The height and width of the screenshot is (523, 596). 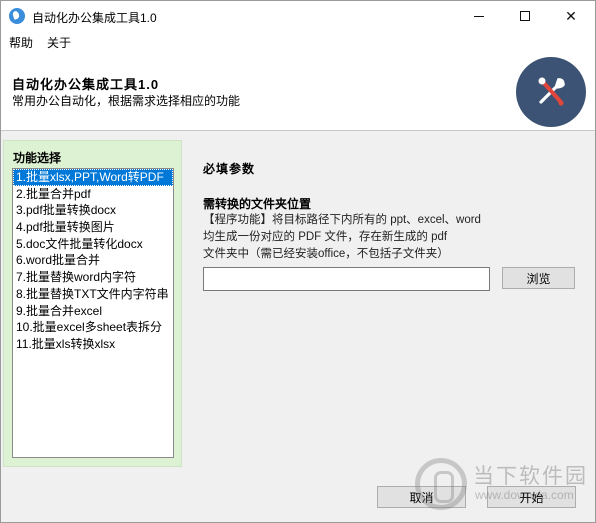 I want to click on list-item: 6.word批量合并, so click(x=93, y=260).